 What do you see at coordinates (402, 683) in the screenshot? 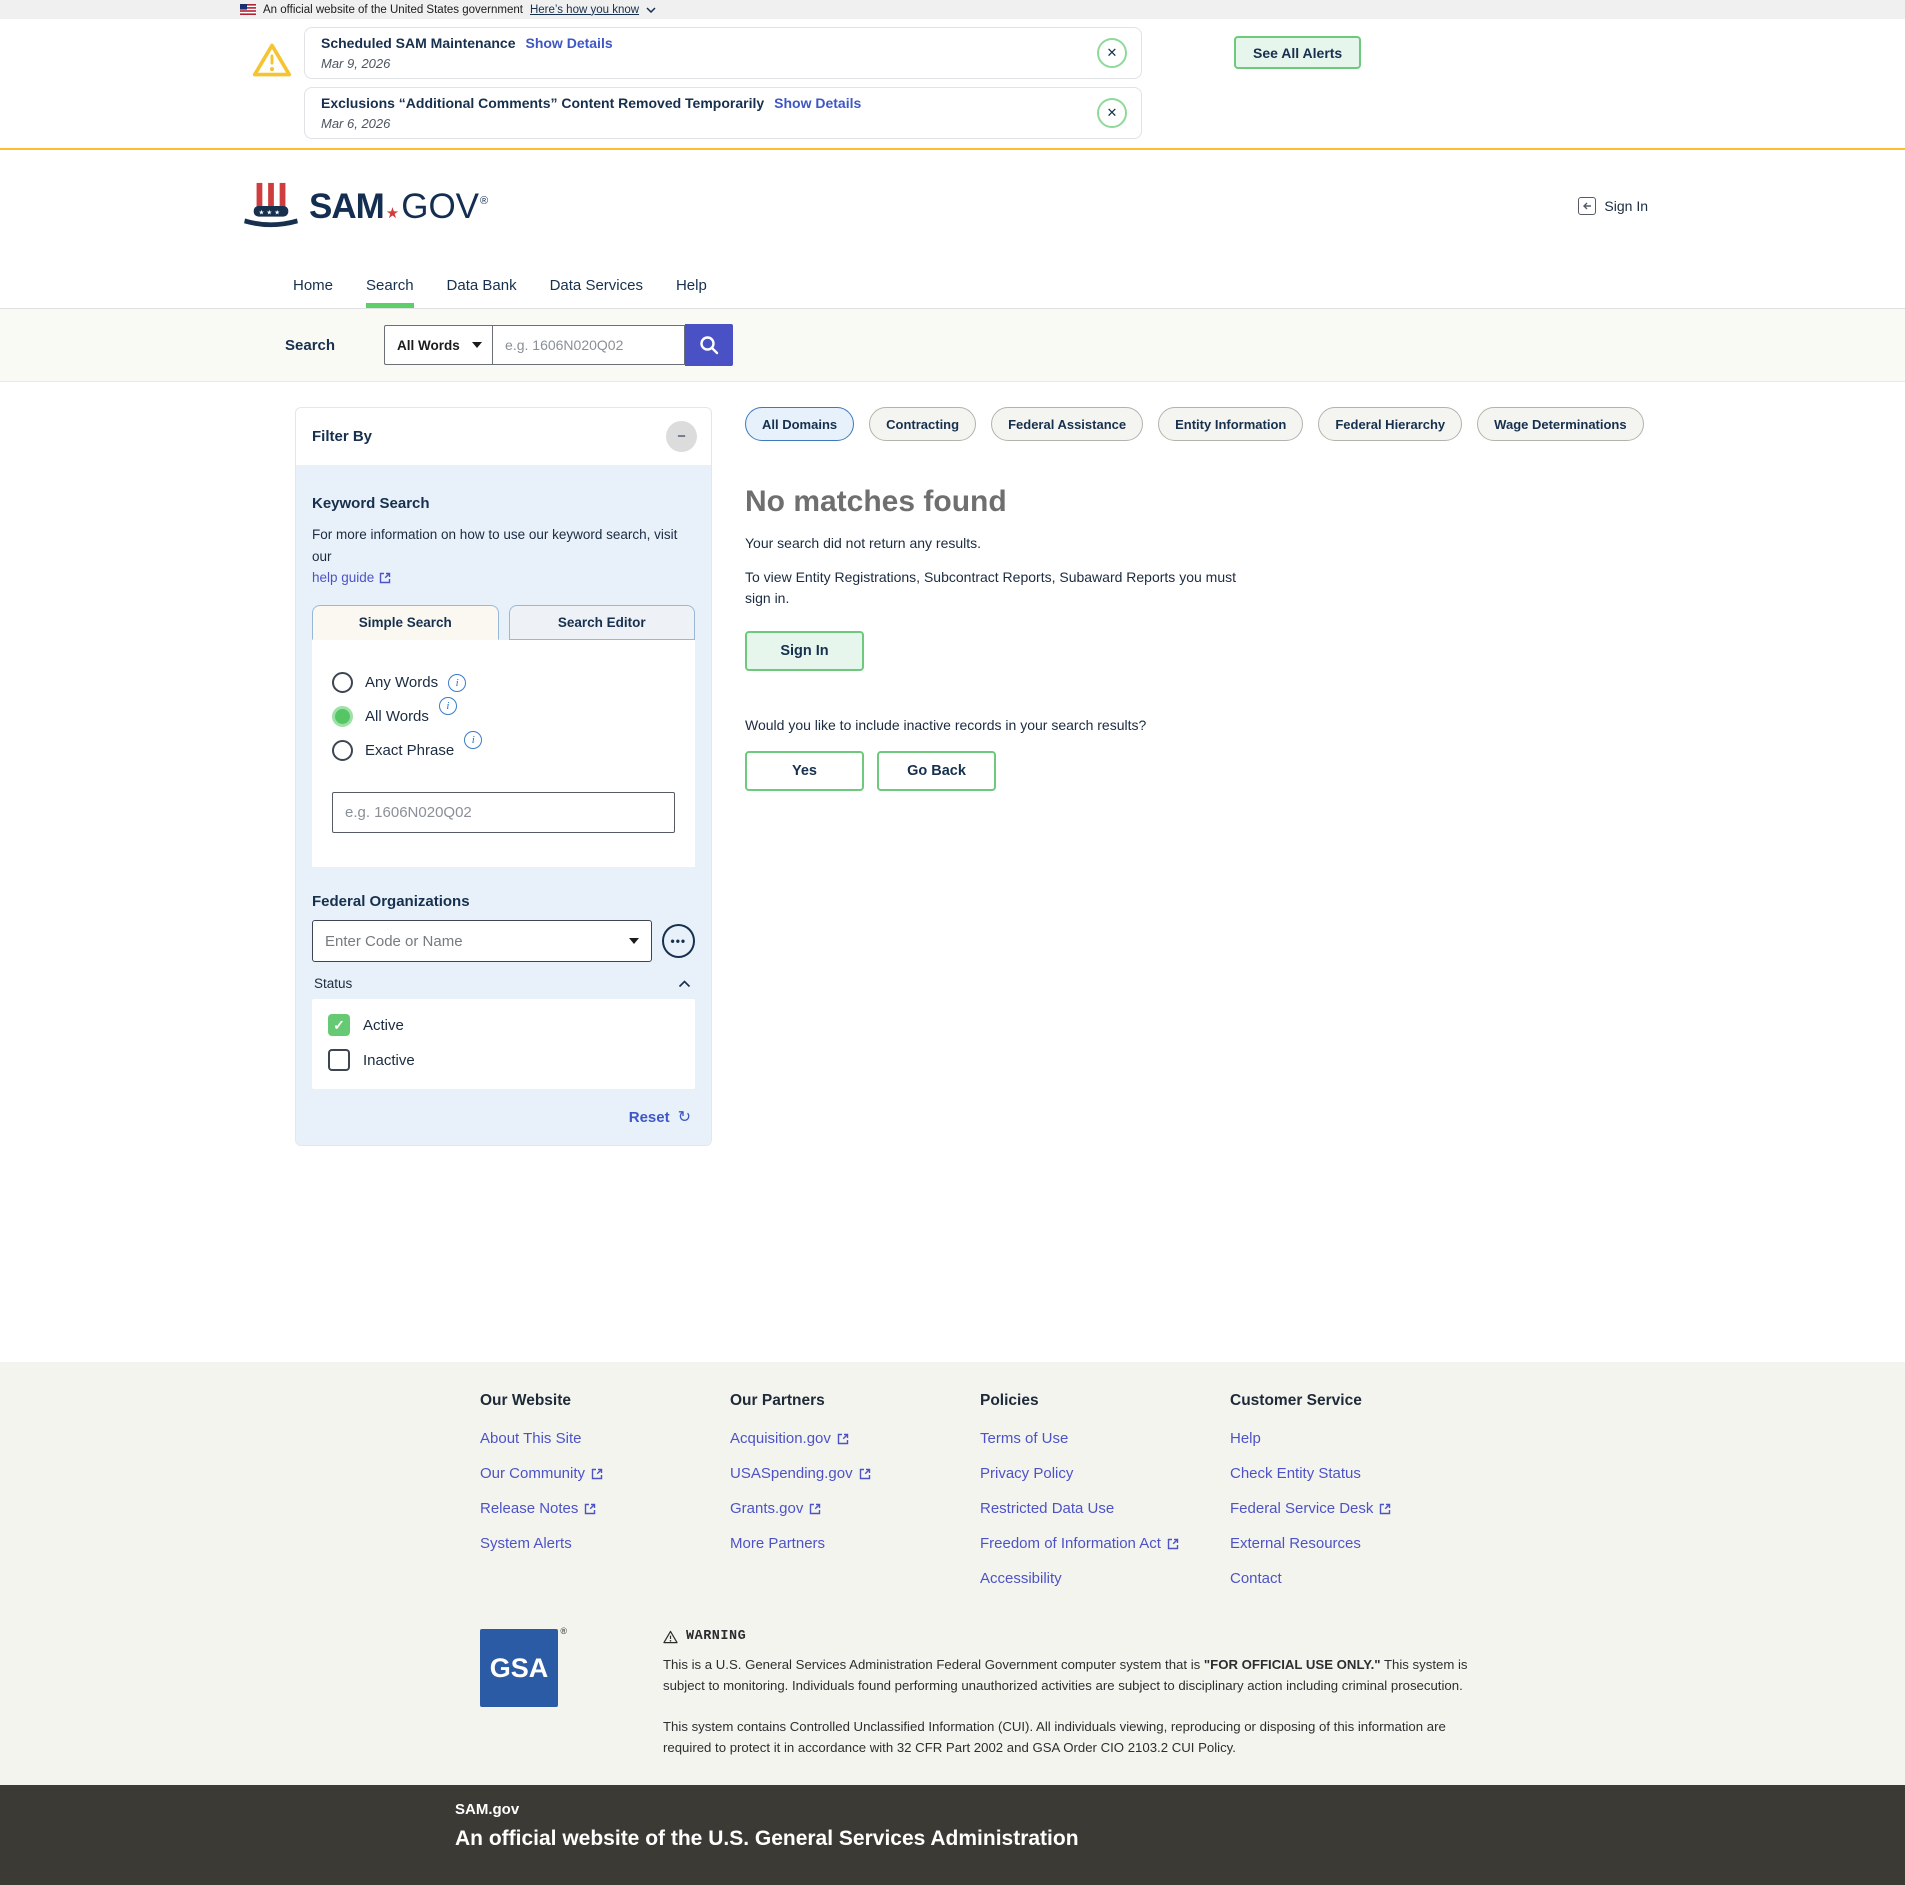
I see `any-words-label: Any Words` at bounding box center [402, 683].